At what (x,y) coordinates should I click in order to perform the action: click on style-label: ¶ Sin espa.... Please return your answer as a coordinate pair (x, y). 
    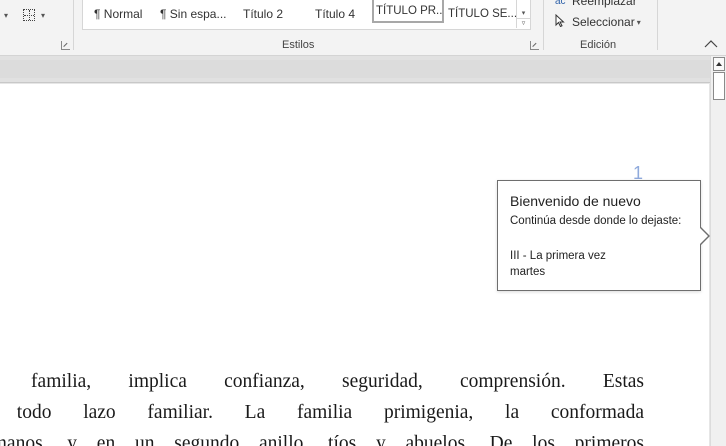
    Looking at the image, I should click on (193, 14).